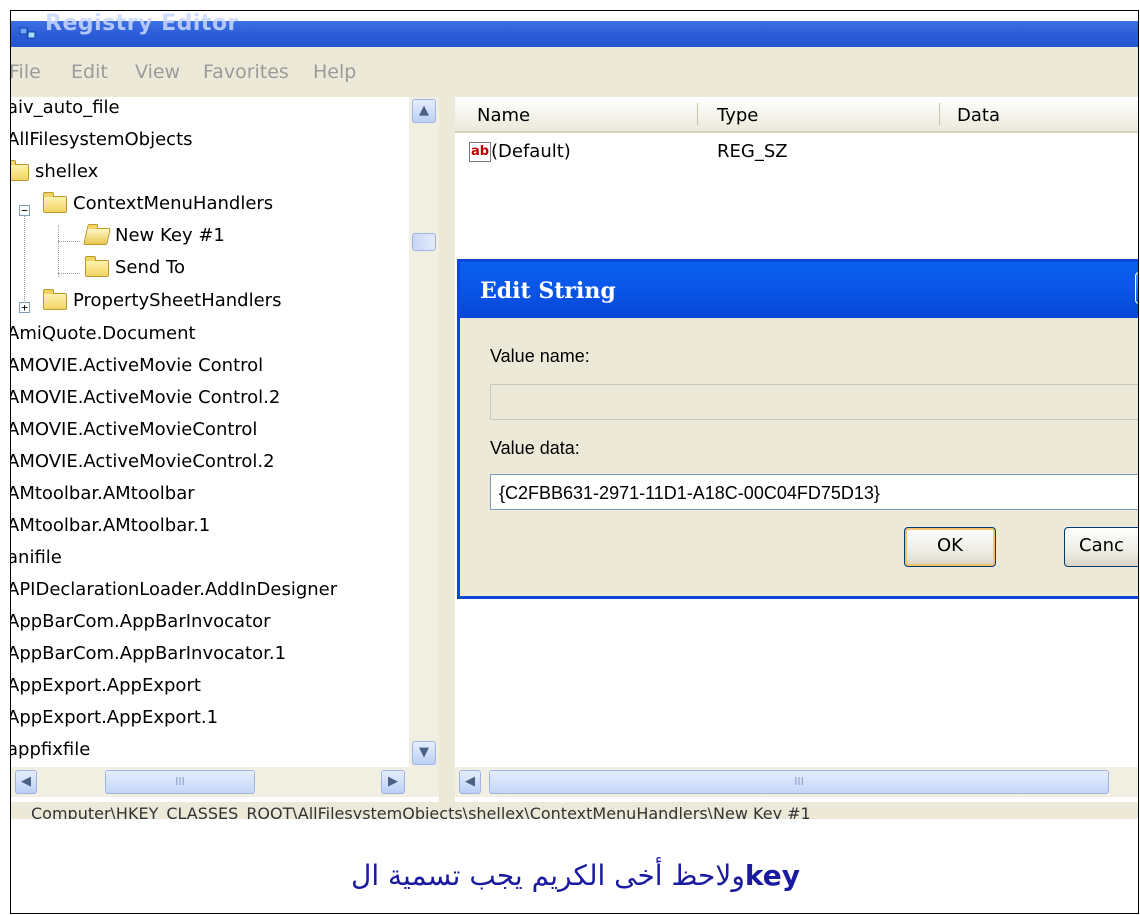 The image size is (1140, 915). What do you see at coordinates (814, 402) in the screenshot?
I see `value-name-field` at bounding box center [814, 402].